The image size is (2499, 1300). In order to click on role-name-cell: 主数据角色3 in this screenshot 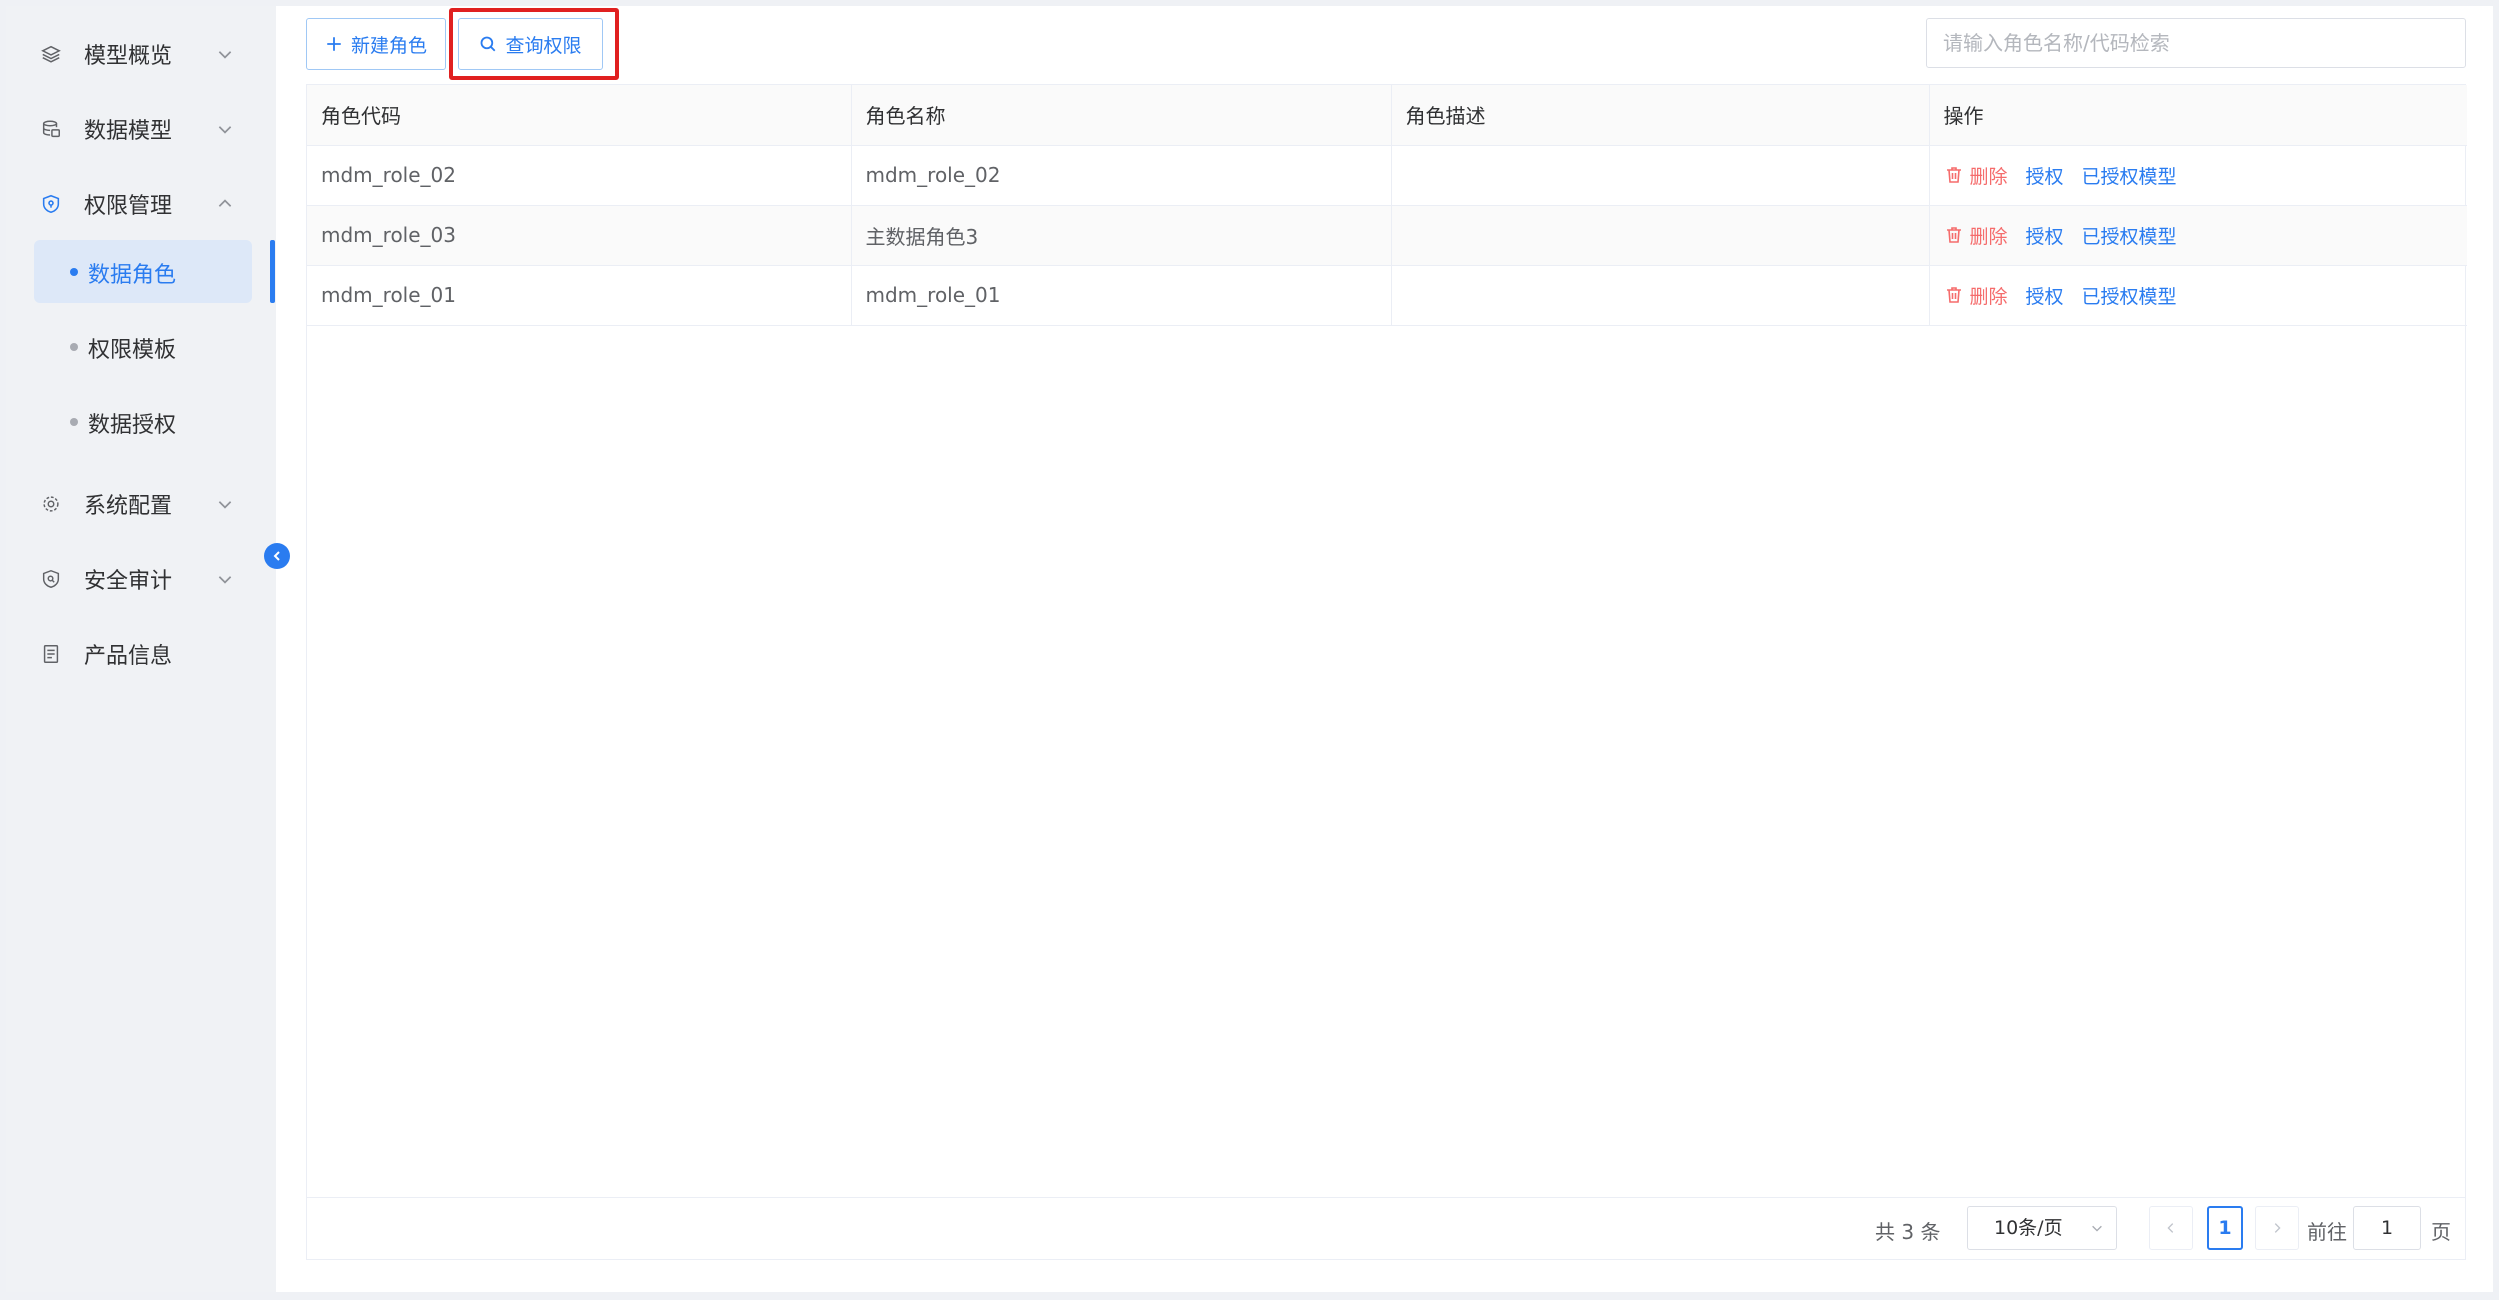, I will do `click(1121, 235)`.